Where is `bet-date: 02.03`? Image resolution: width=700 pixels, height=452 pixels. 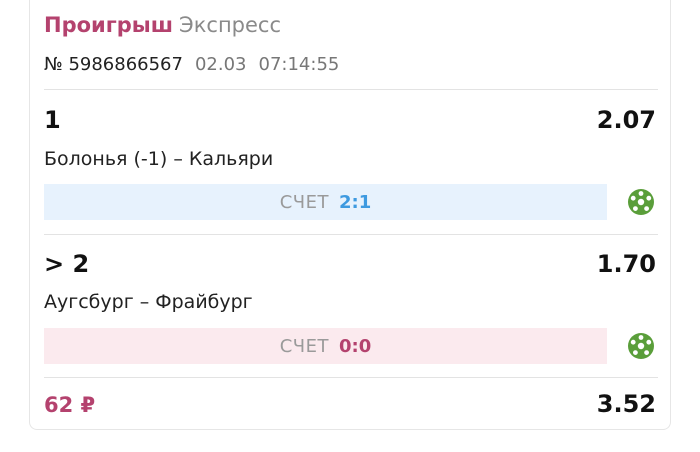 bet-date: 02.03 is located at coordinates (220, 64).